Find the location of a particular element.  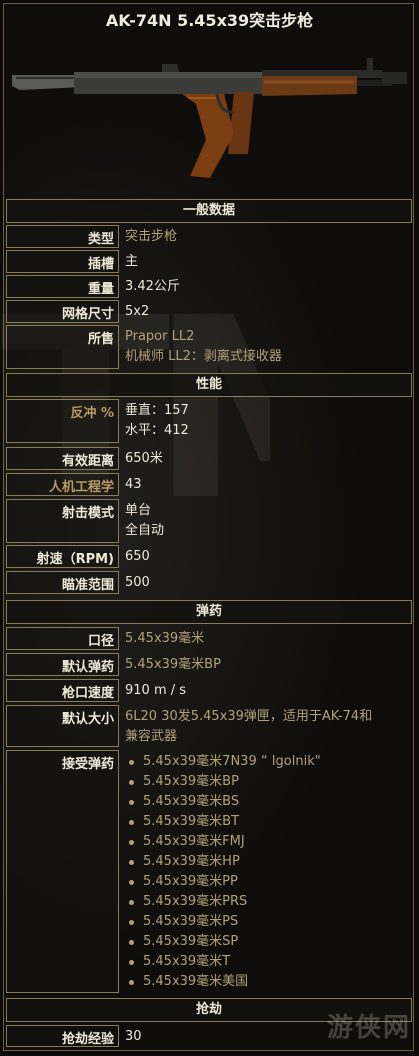

recoil-value: 垂直：157 水平：412 is located at coordinates (266, 421).